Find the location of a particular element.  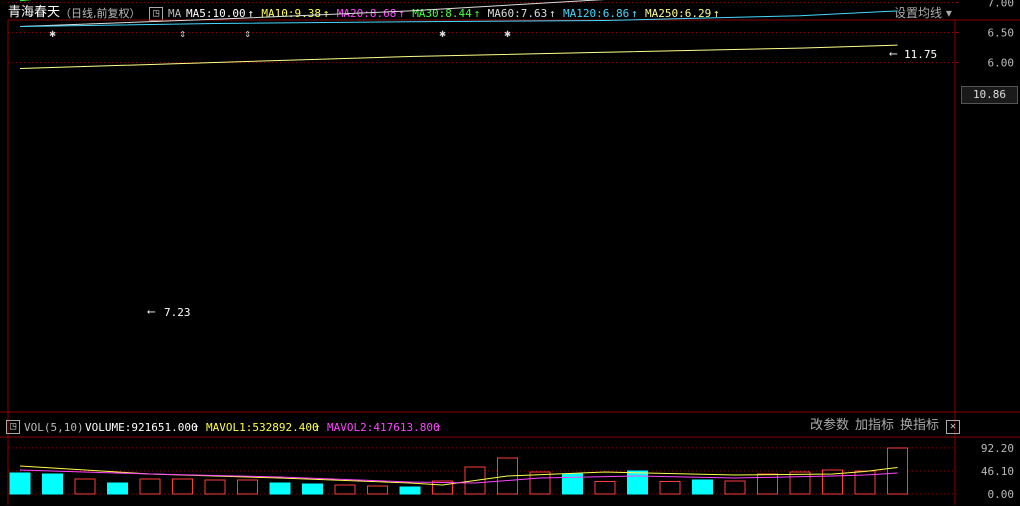

volume-value: VOLUME:921651.000 is located at coordinates (141, 427).